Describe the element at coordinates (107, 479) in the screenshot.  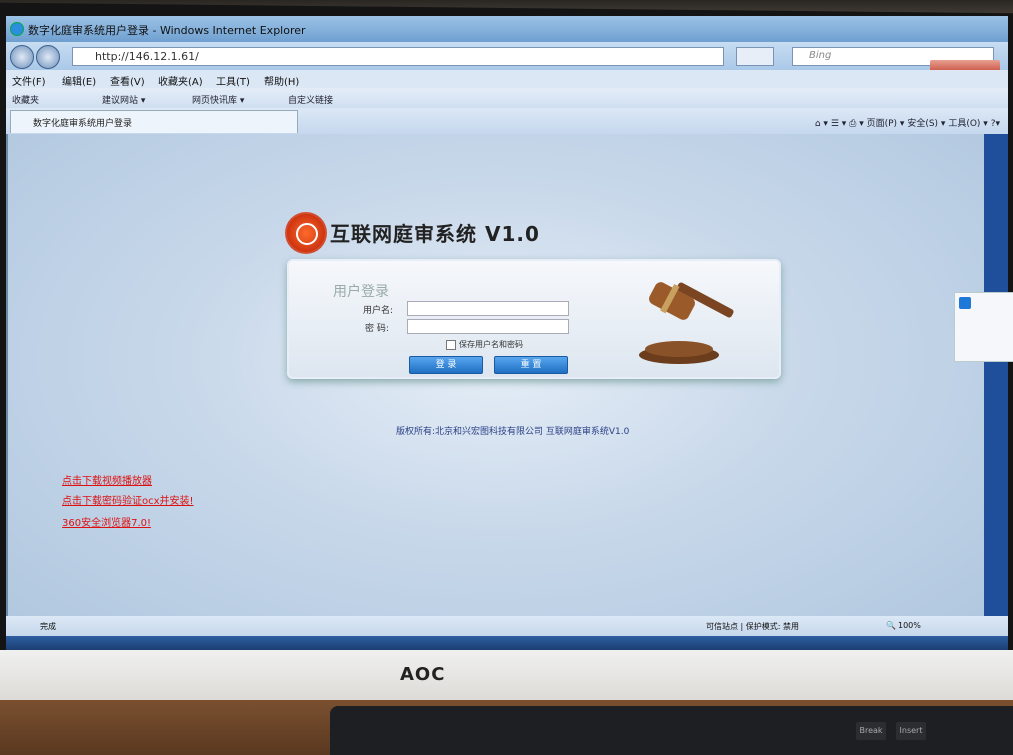
I see `download-player-link: 点击下载视频播放器` at that location.